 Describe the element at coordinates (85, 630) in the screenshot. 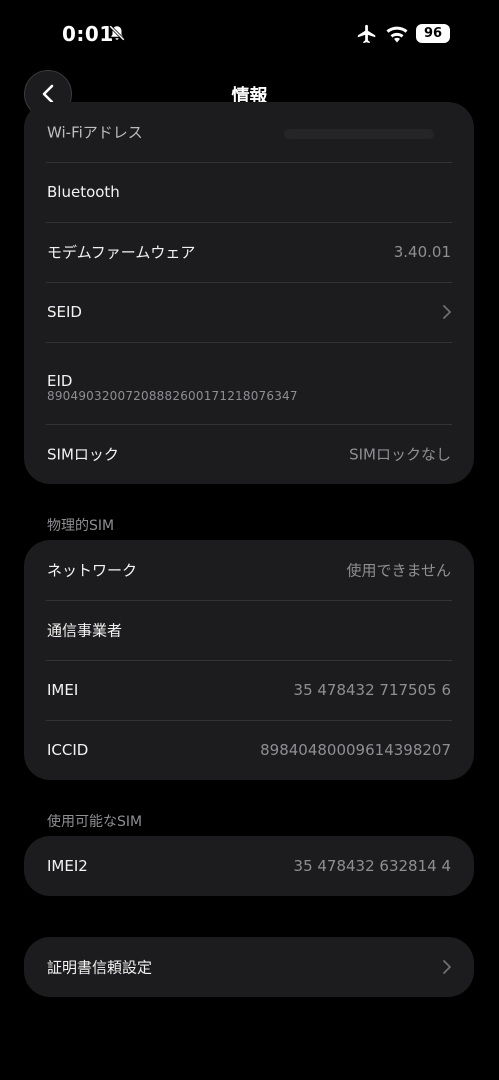

I see `carrier-label: 通信事業者` at that location.